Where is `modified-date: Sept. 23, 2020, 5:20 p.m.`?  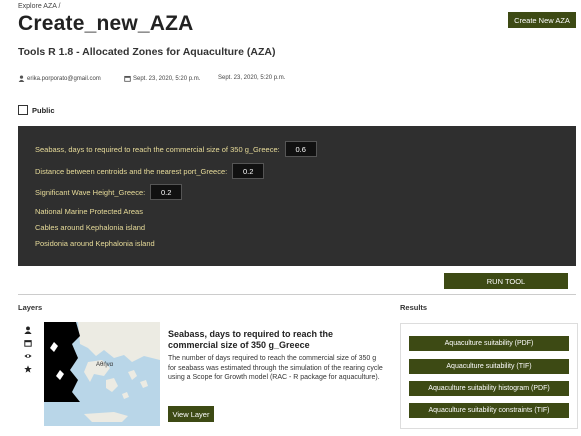
modified-date: Sept. 23, 2020, 5:20 p.m. is located at coordinates (252, 78).